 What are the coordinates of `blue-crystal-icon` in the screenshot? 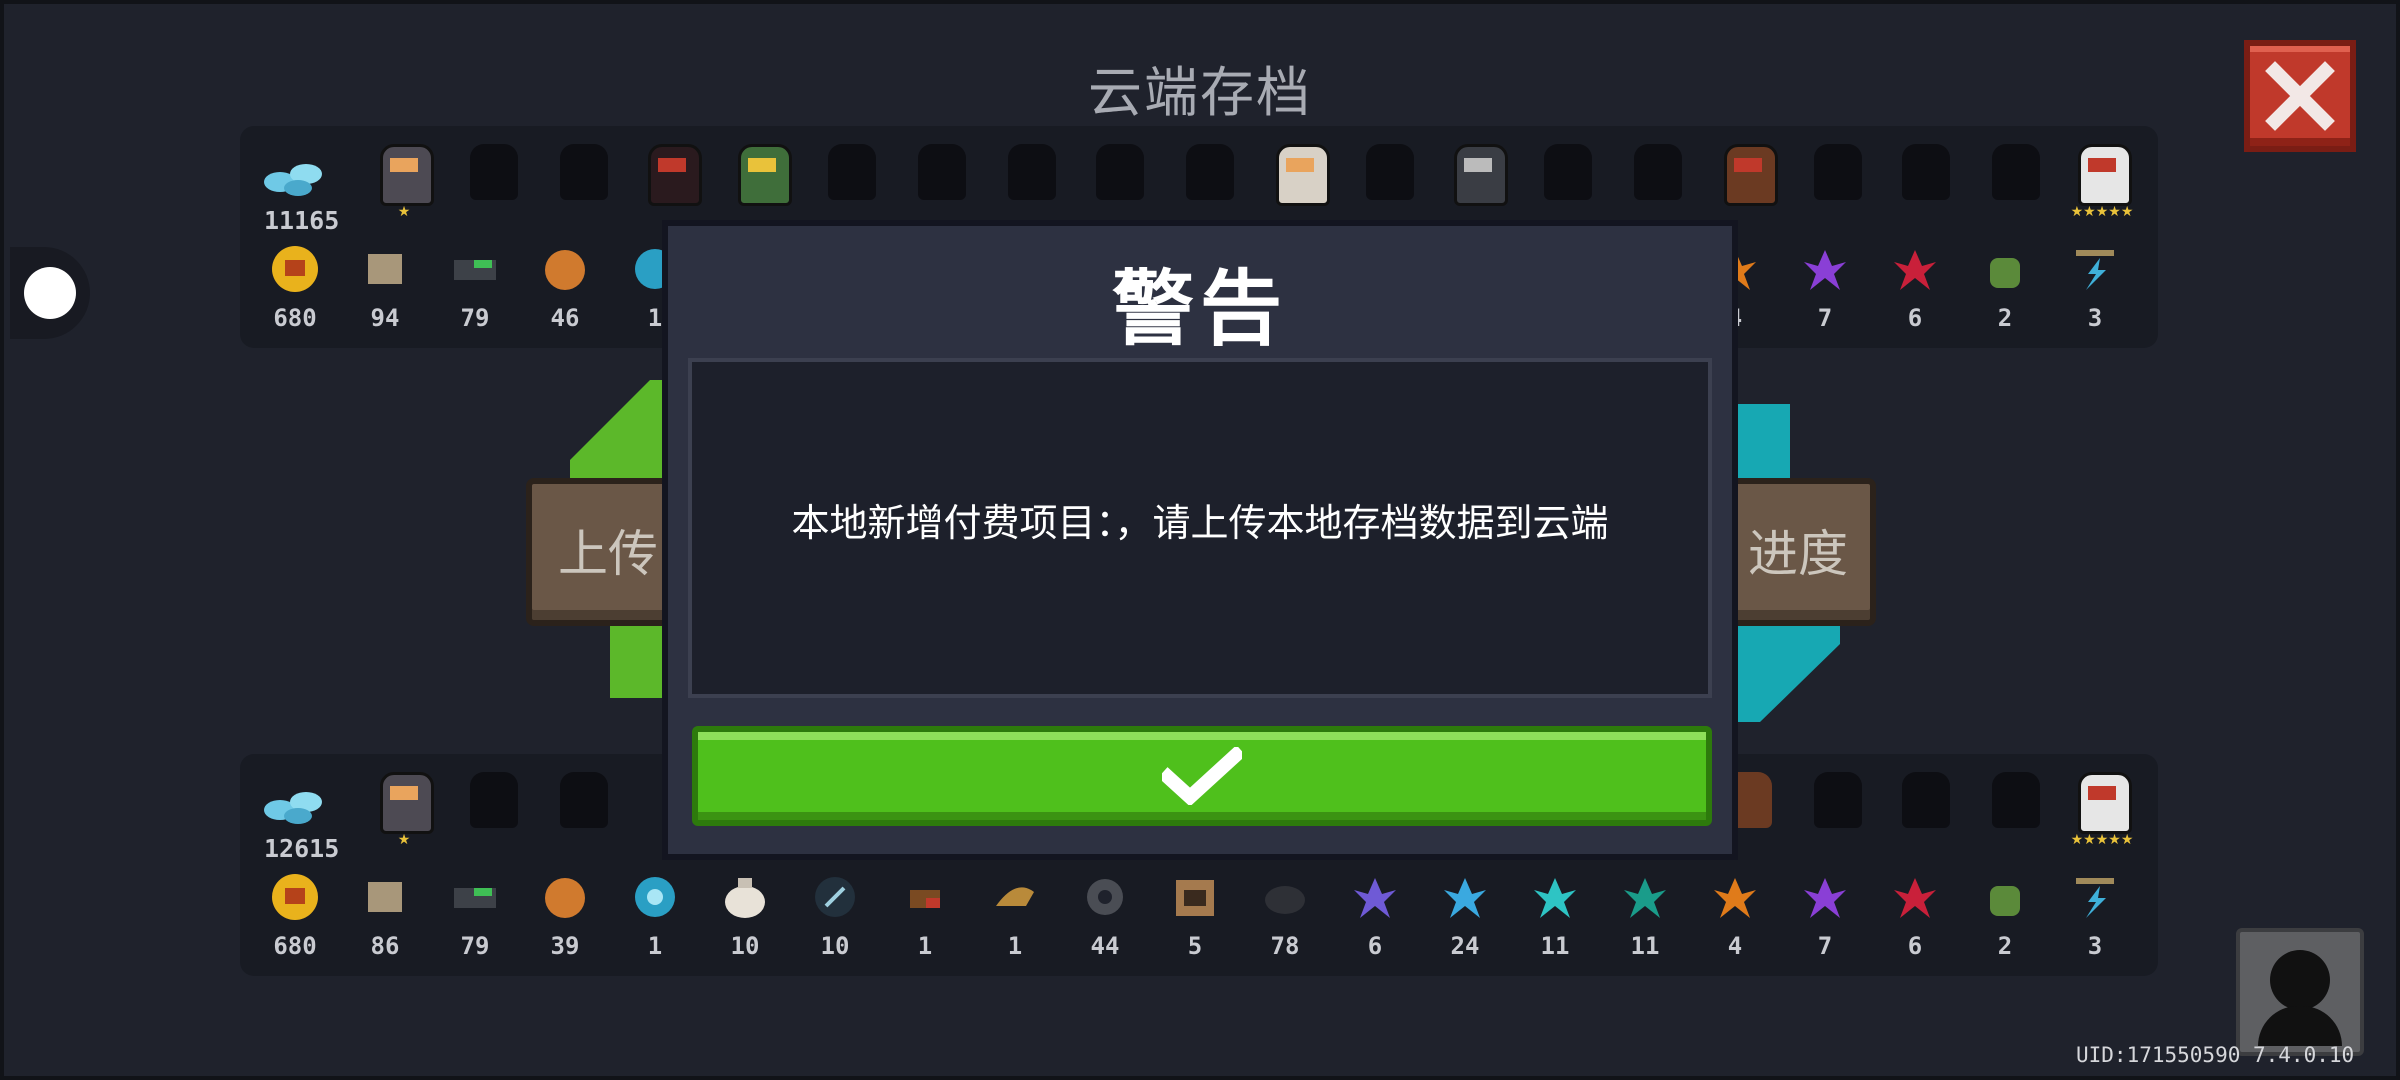 It's located at (1465, 898).